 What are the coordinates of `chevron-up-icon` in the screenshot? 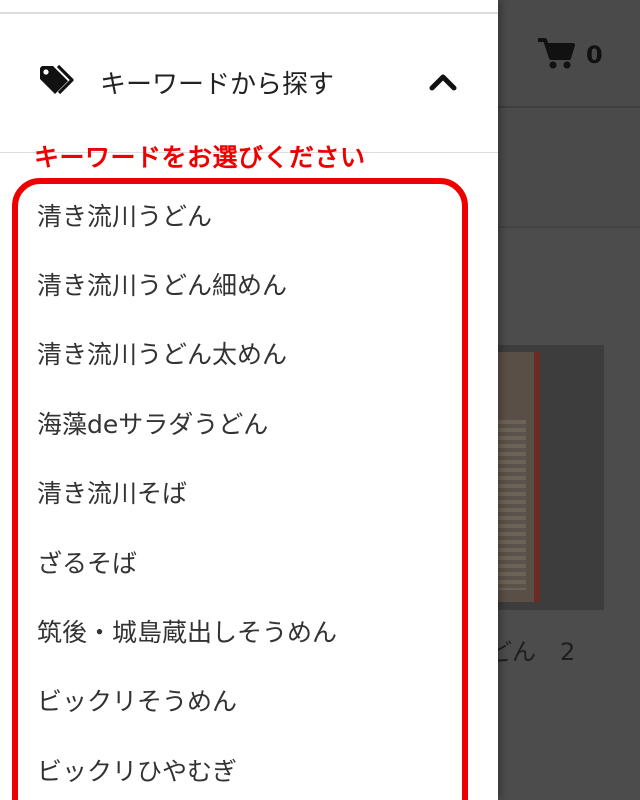 It's located at (443, 81).